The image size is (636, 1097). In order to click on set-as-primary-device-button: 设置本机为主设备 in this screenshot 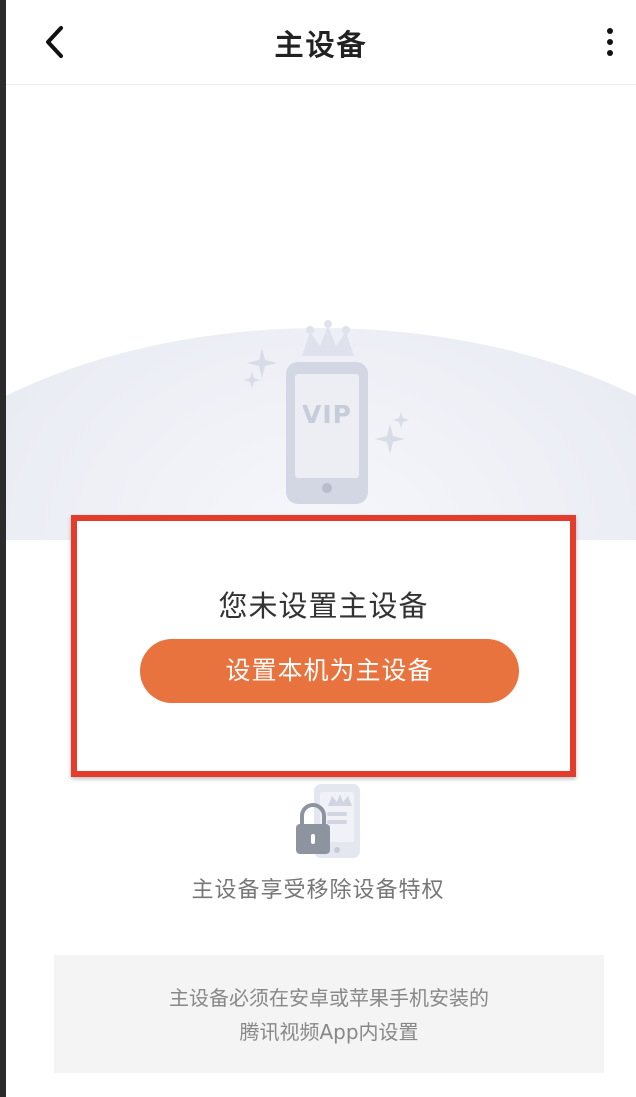, I will do `click(329, 671)`.